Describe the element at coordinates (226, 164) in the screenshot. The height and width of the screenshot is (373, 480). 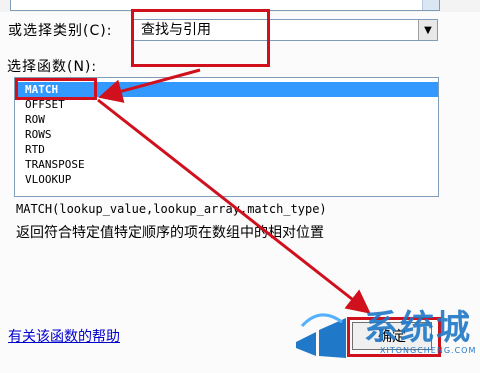
I see `list-item: TRANSPOSE` at that location.